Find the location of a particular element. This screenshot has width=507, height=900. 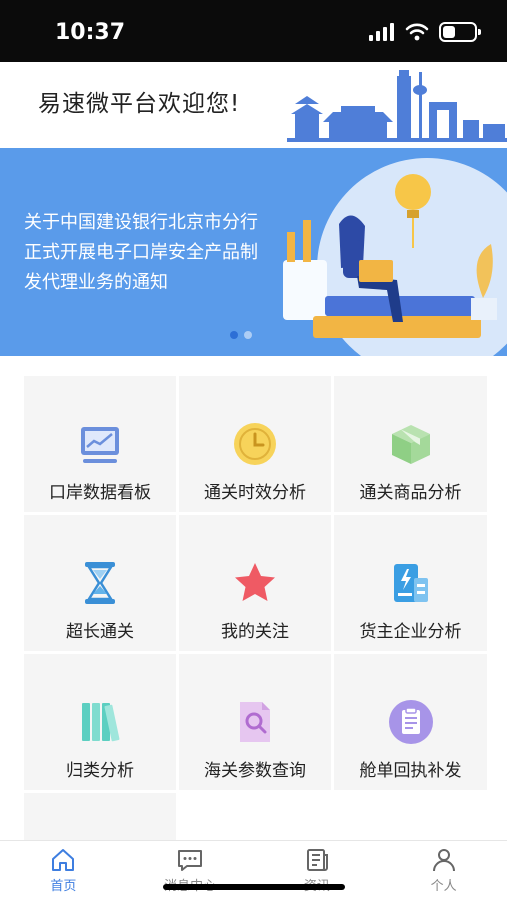

building-icon is located at coordinates (411, 583).